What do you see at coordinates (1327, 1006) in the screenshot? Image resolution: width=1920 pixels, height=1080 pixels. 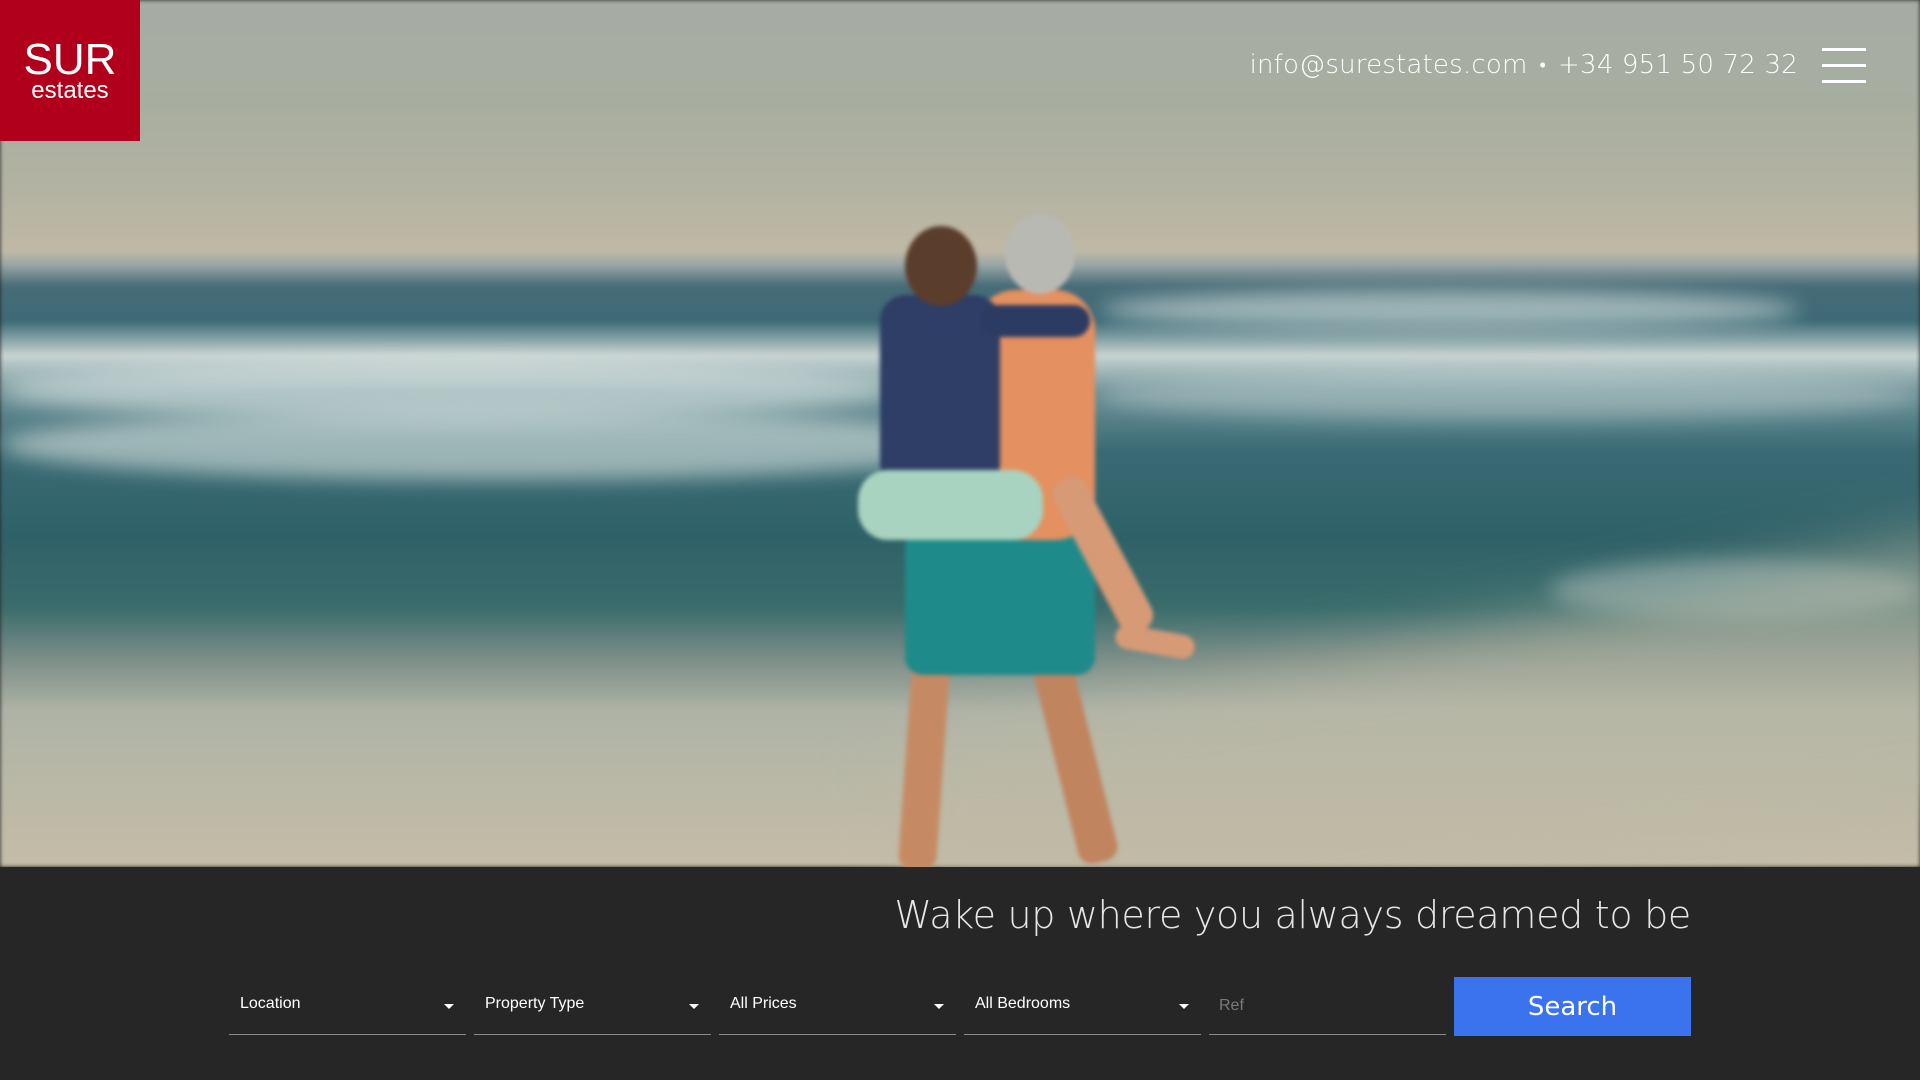 I see `ref-input` at bounding box center [1327, 1006].